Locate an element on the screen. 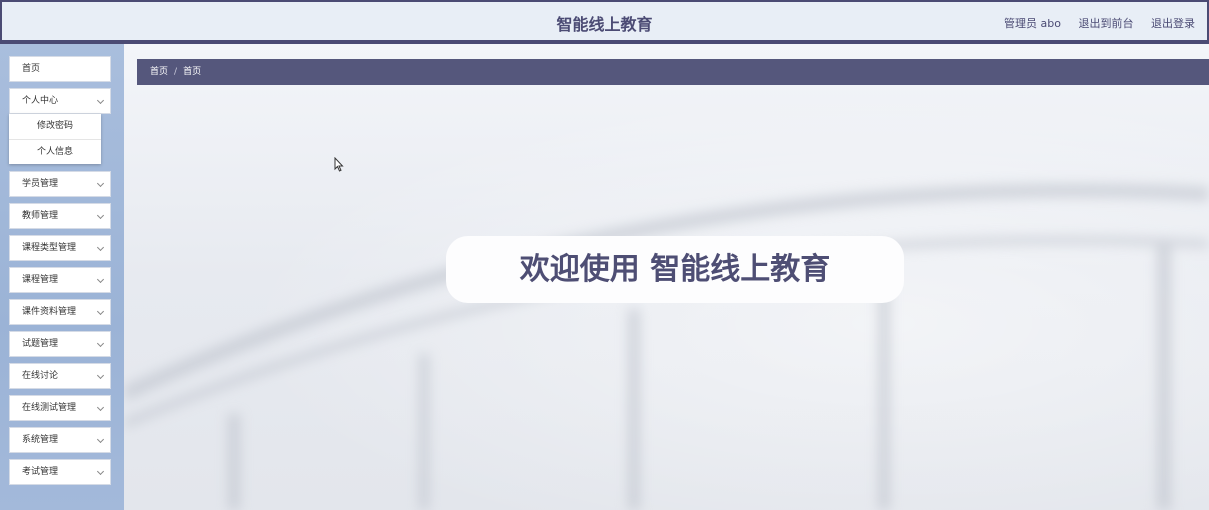 This screenshot has width=1209, height=510. sidebar-item-label: 教师管理 is located at coordinates (40, 216).